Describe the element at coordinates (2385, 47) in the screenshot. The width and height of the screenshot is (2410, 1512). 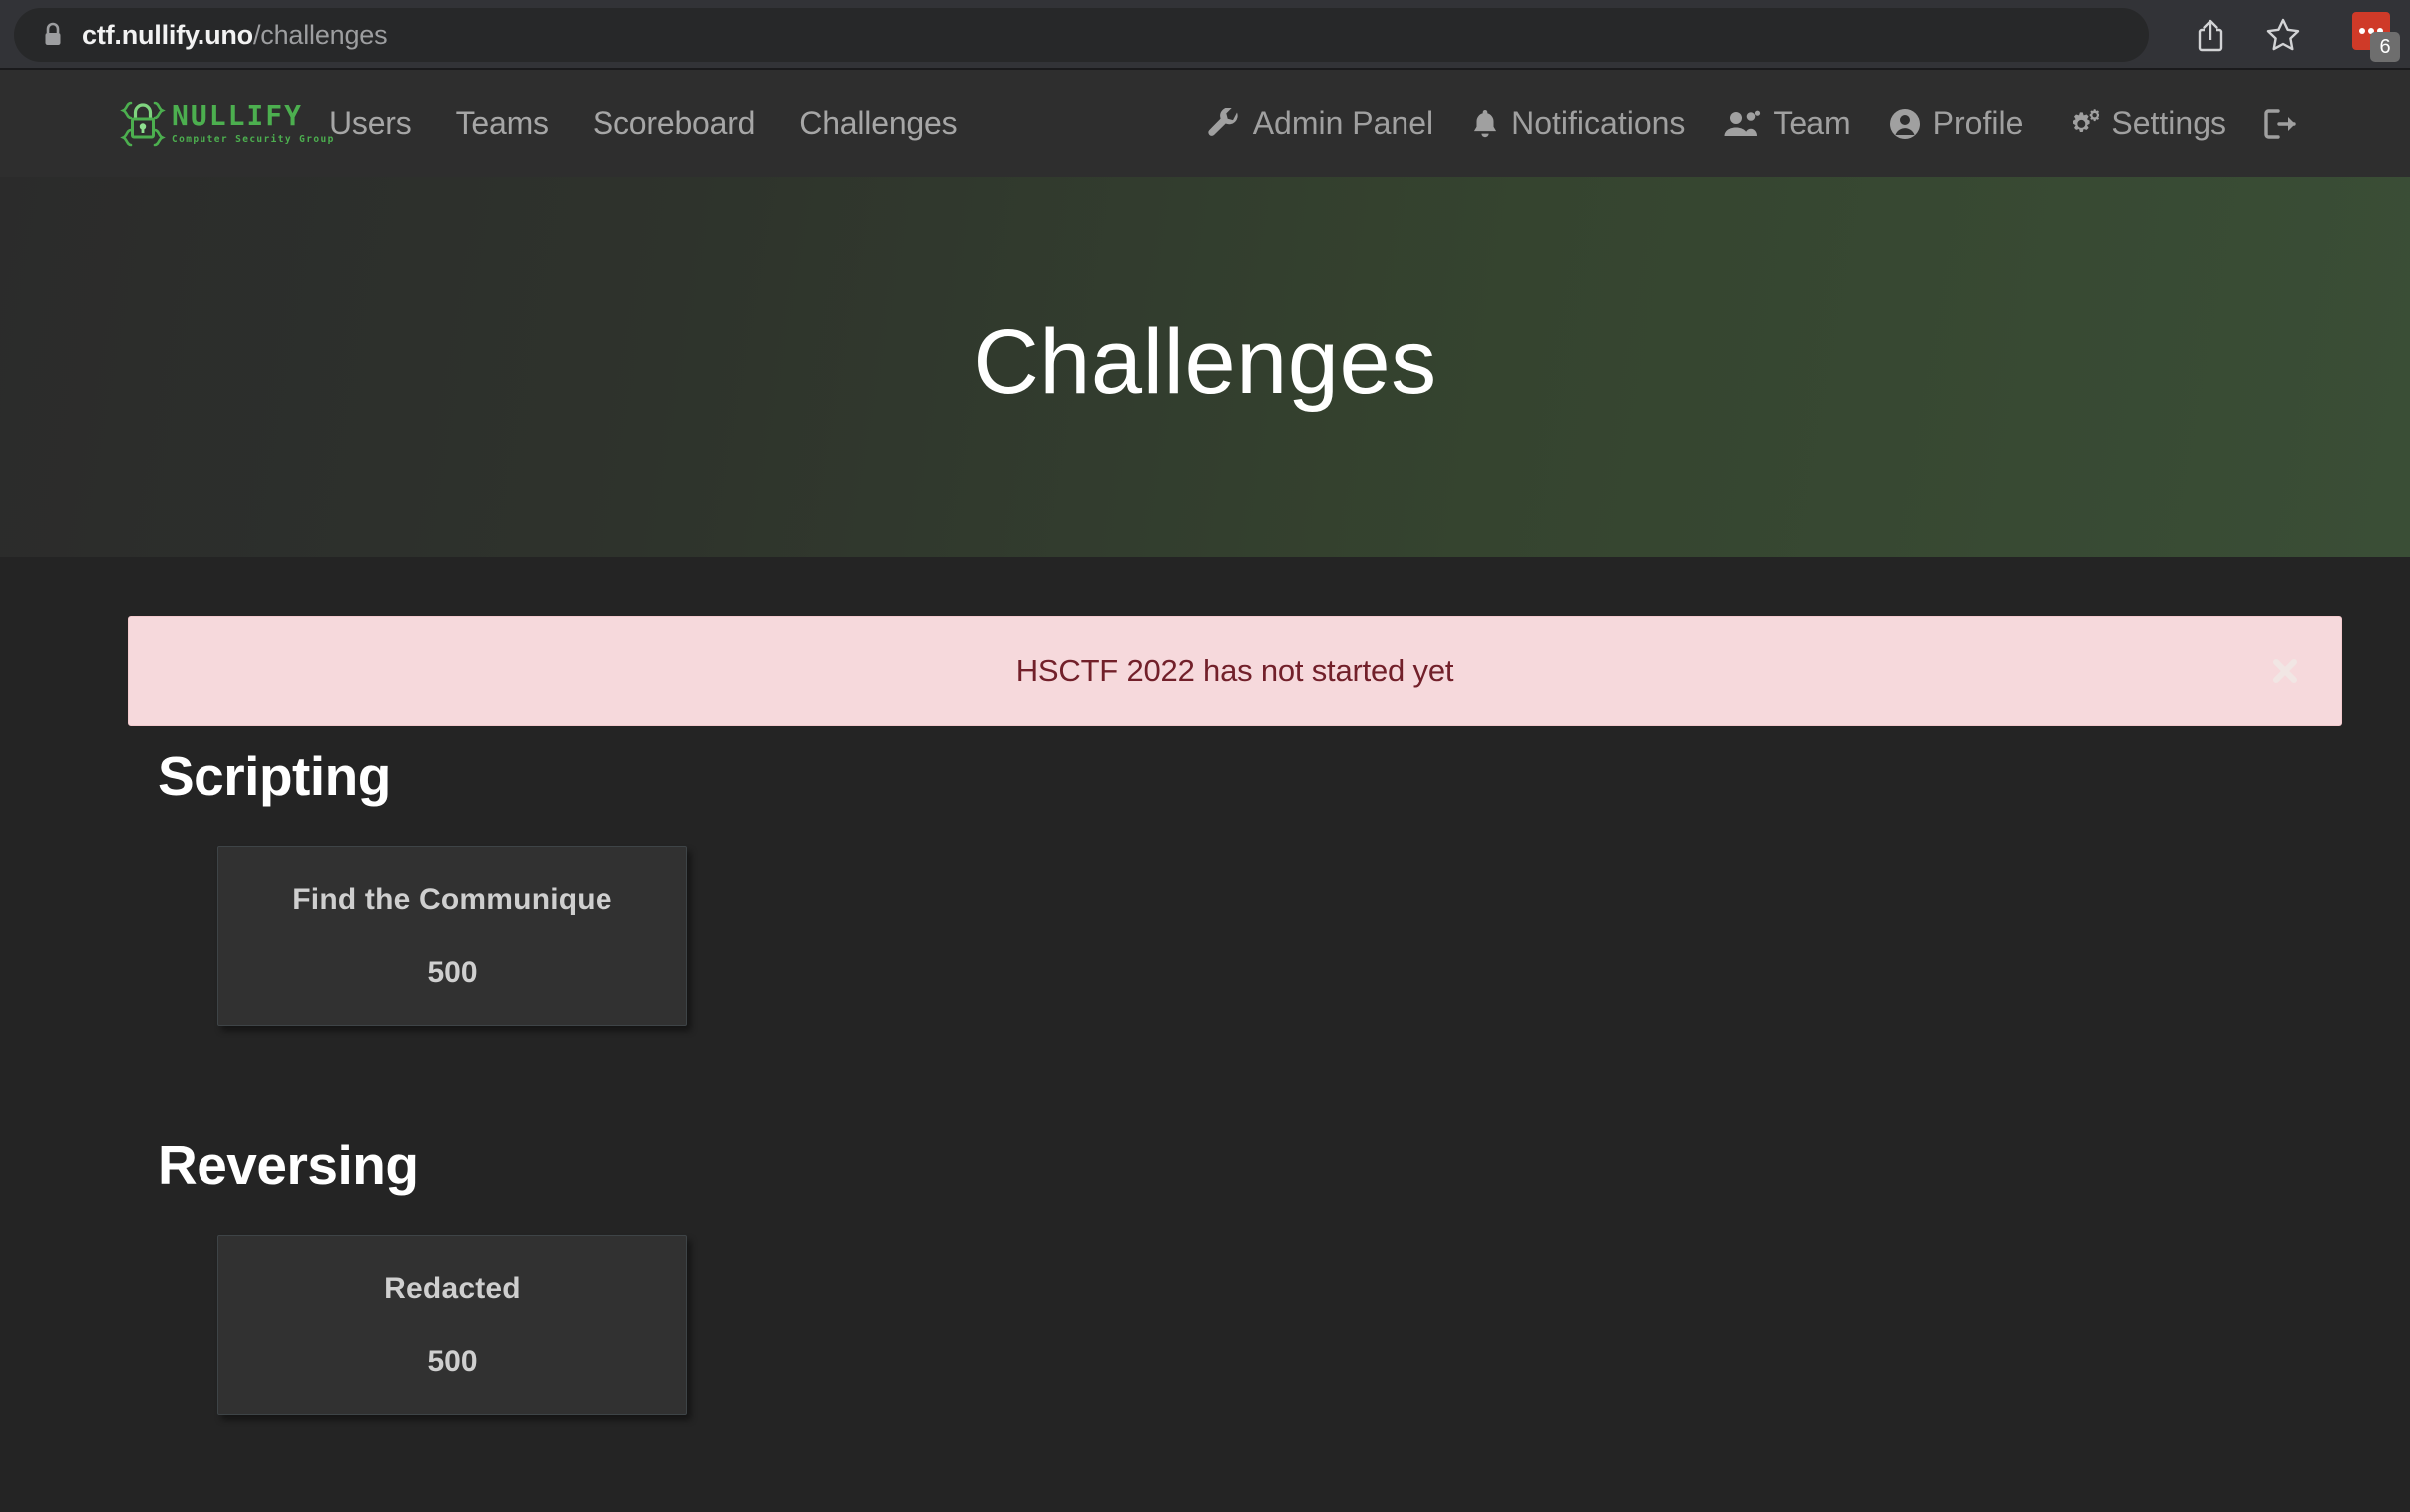
I see `extension-badge-count: 6` at that location.